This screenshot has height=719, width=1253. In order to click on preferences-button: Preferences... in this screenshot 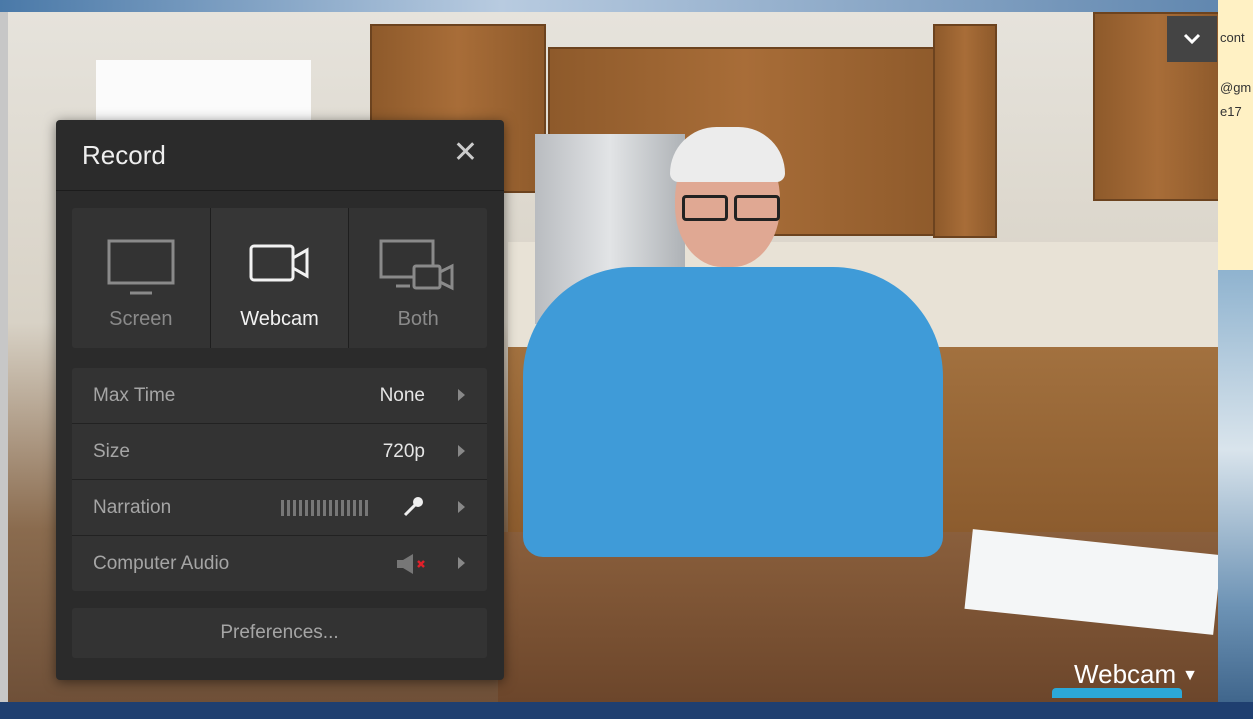, I will do `click(279, 633)`.